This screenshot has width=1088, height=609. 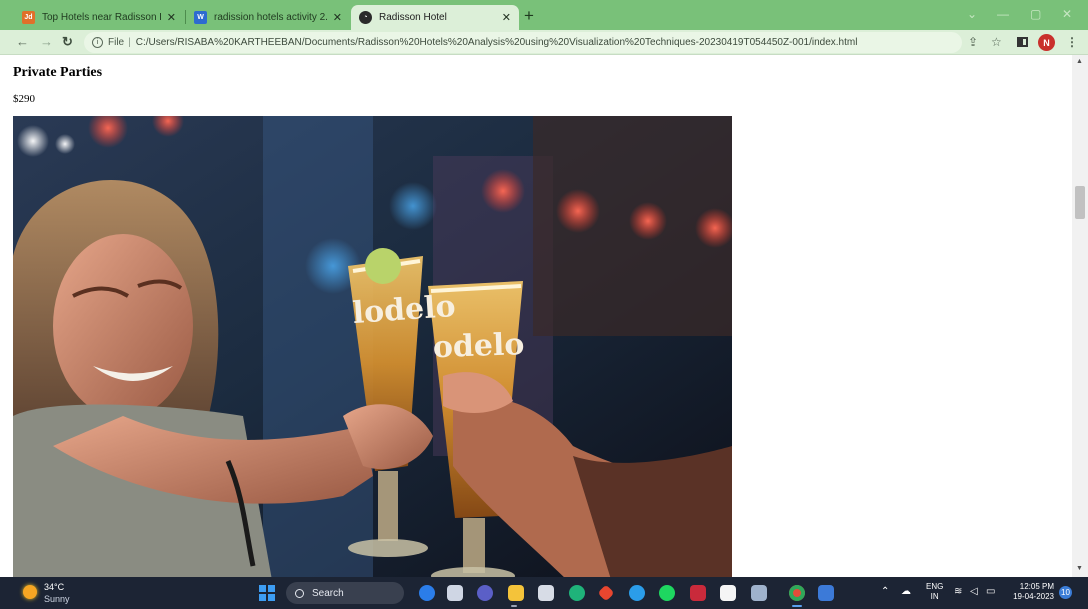 I want to click on sun-icon, so click(x=30, y=592).